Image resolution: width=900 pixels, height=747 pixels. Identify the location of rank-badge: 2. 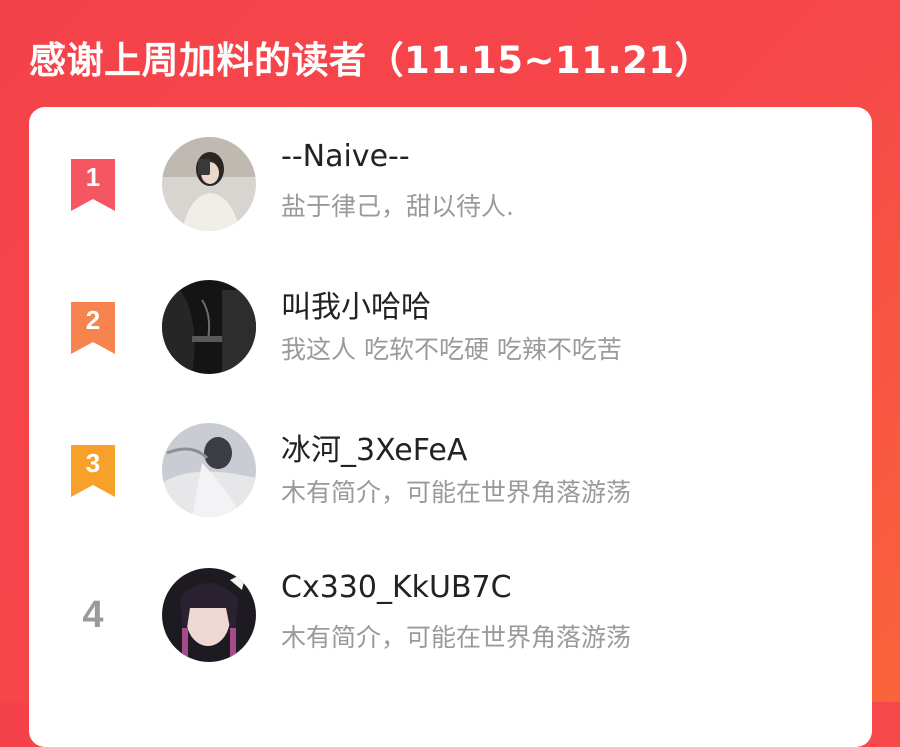
(93, 328).